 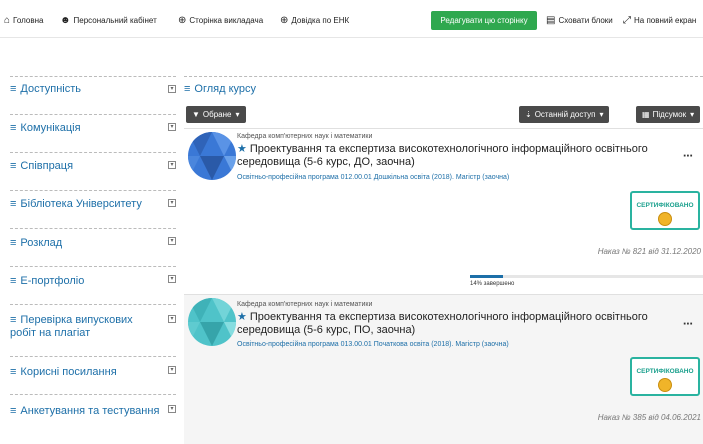 What do you see at coordinates (443, 76) in the screenshot?
I see `course-overview-divider` at bounding box center [443, 76].